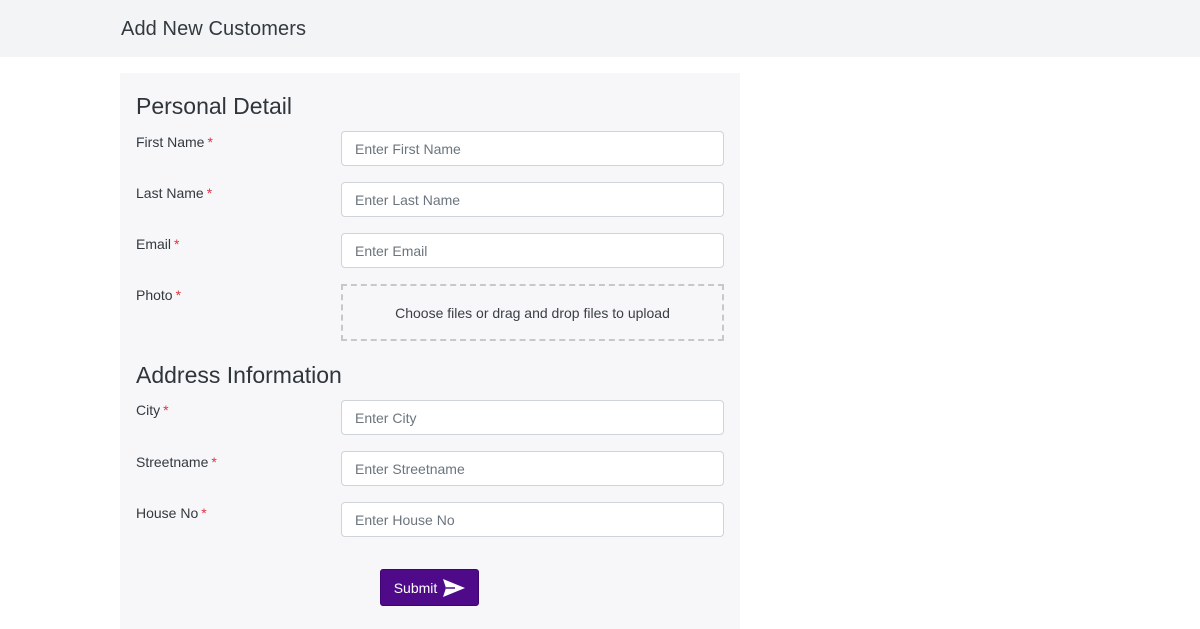 Image resolution: width=1200 pixels, height=629 pixels. Describe the element at coordinates (415, 587) in the screenshot. I see `submit-label: Submit` at that location.